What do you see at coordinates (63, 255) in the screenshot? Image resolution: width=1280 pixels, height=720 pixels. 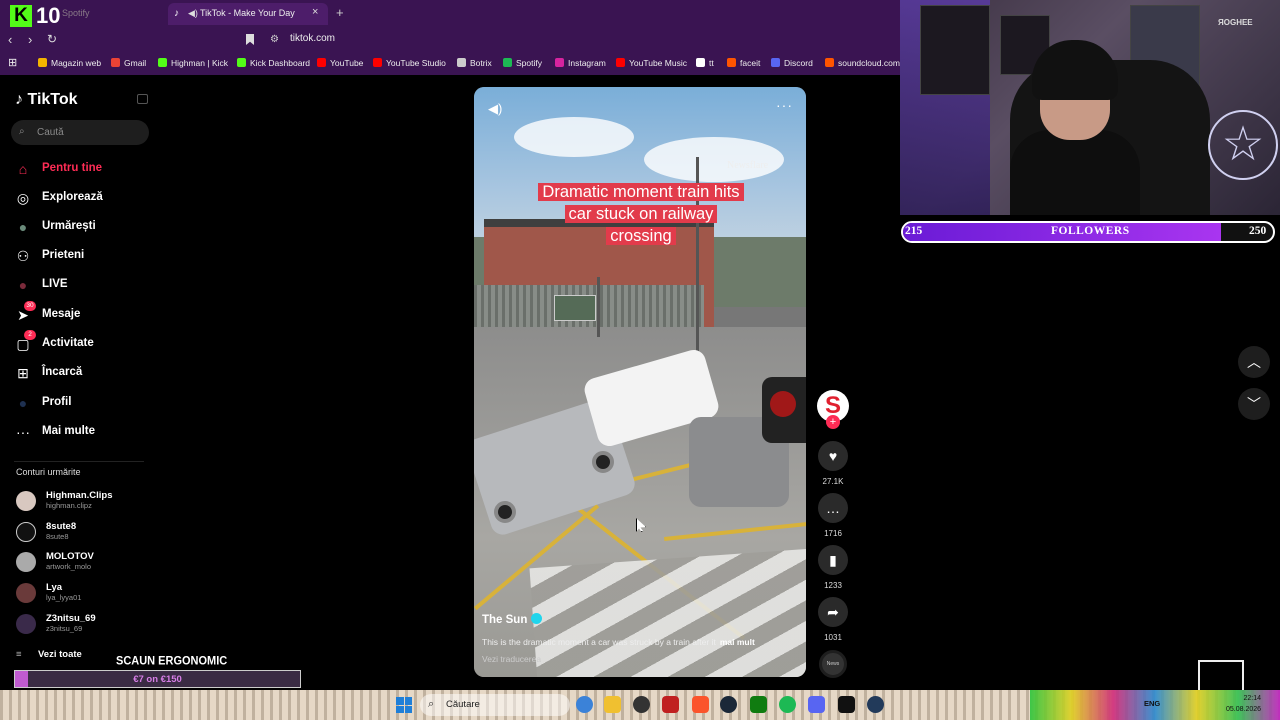 I see `nav-label: Prieteni` at bounding box center [63, 255].